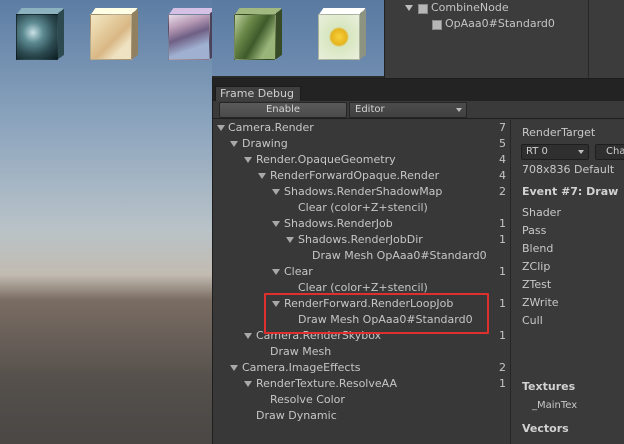 This screenshot has width=624, height=444. Describe the element at coordinates (355, 175) in the screenshot. I see `tree-row-label: RenderForwardOpaque.Render` at that location.